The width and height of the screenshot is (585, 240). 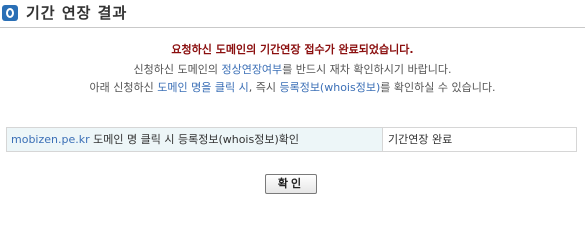 I want to click on domain-link: mobizen.pe.kr, so click(x=50, y=139).